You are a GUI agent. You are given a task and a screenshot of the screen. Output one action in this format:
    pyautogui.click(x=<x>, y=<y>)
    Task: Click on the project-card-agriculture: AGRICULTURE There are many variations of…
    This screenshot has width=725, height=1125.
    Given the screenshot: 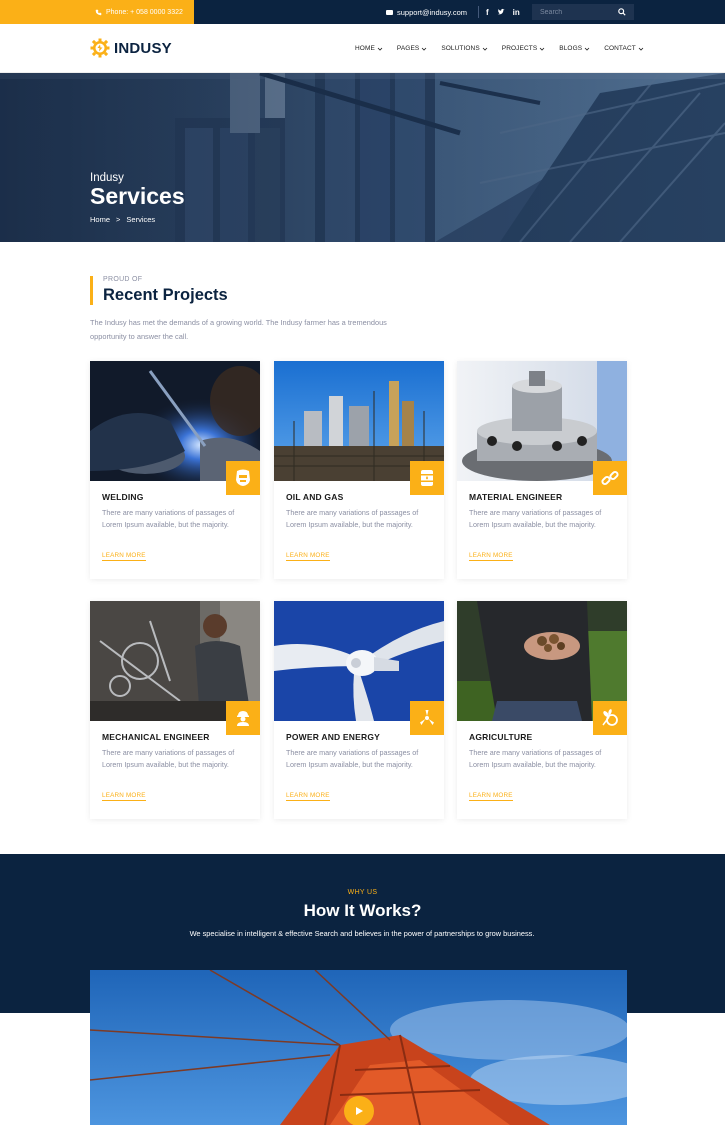 What is the action you would take?
    pyautogui.click(x=542, y=710)
    